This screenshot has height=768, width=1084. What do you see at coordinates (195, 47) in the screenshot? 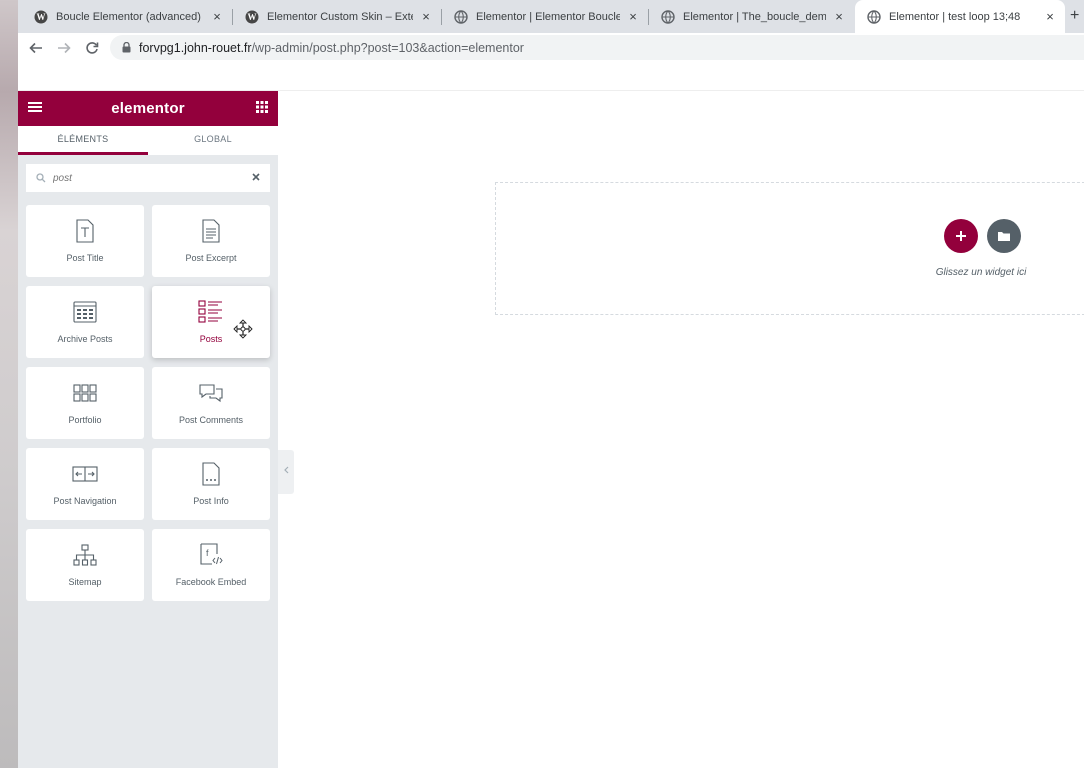
I see `url-host: forvpg1.john-rouet.fr` at bounding box center [195, 47].